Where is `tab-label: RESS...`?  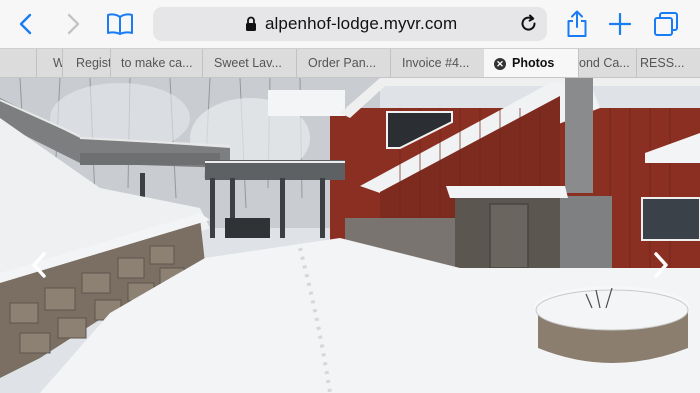
tab-label: RESS... is located at coordinates (662, 63).